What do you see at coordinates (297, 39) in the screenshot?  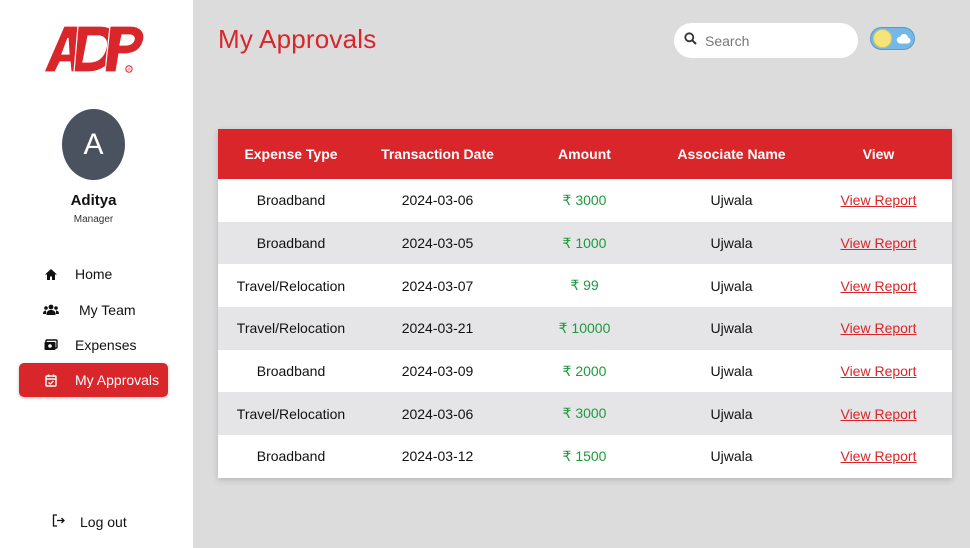 I see `page-title: My Approvals` at bounding box center [297, 39].